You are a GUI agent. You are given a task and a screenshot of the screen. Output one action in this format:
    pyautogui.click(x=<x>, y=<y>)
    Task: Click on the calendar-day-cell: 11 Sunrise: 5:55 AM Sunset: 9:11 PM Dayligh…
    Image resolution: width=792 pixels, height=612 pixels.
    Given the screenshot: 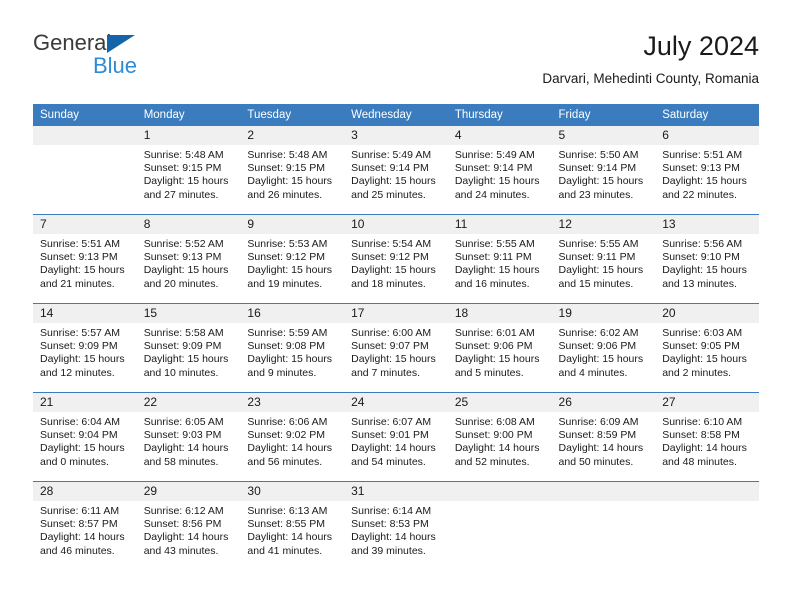 What is the action you would take?
    pyautogui.click(x=499, y=259)
    